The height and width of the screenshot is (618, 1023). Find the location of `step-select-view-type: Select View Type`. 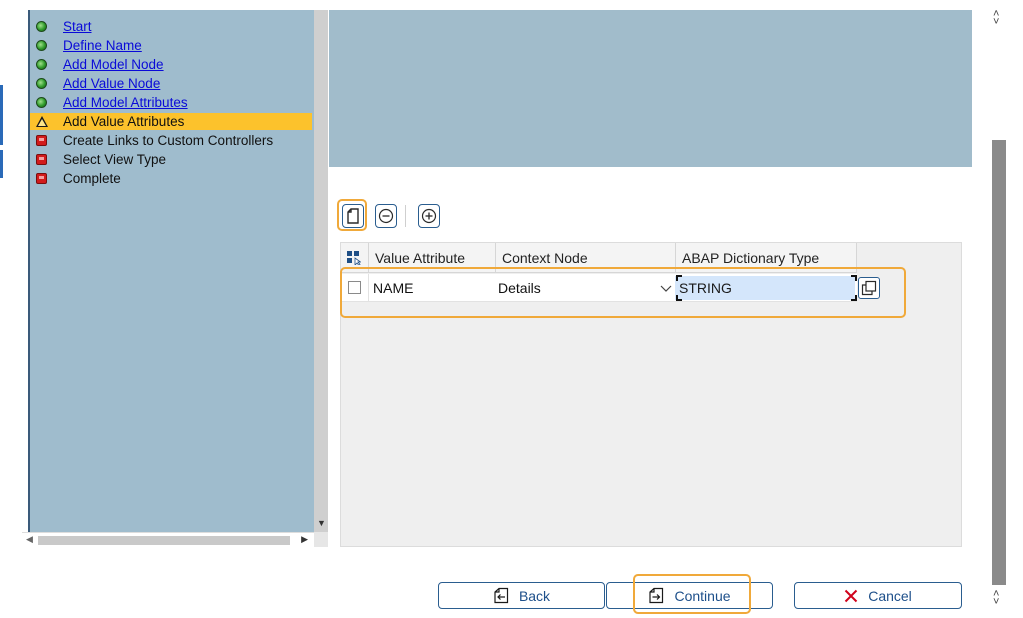

step-select-view-type: Select View Type is located at coordinates (171, 159).